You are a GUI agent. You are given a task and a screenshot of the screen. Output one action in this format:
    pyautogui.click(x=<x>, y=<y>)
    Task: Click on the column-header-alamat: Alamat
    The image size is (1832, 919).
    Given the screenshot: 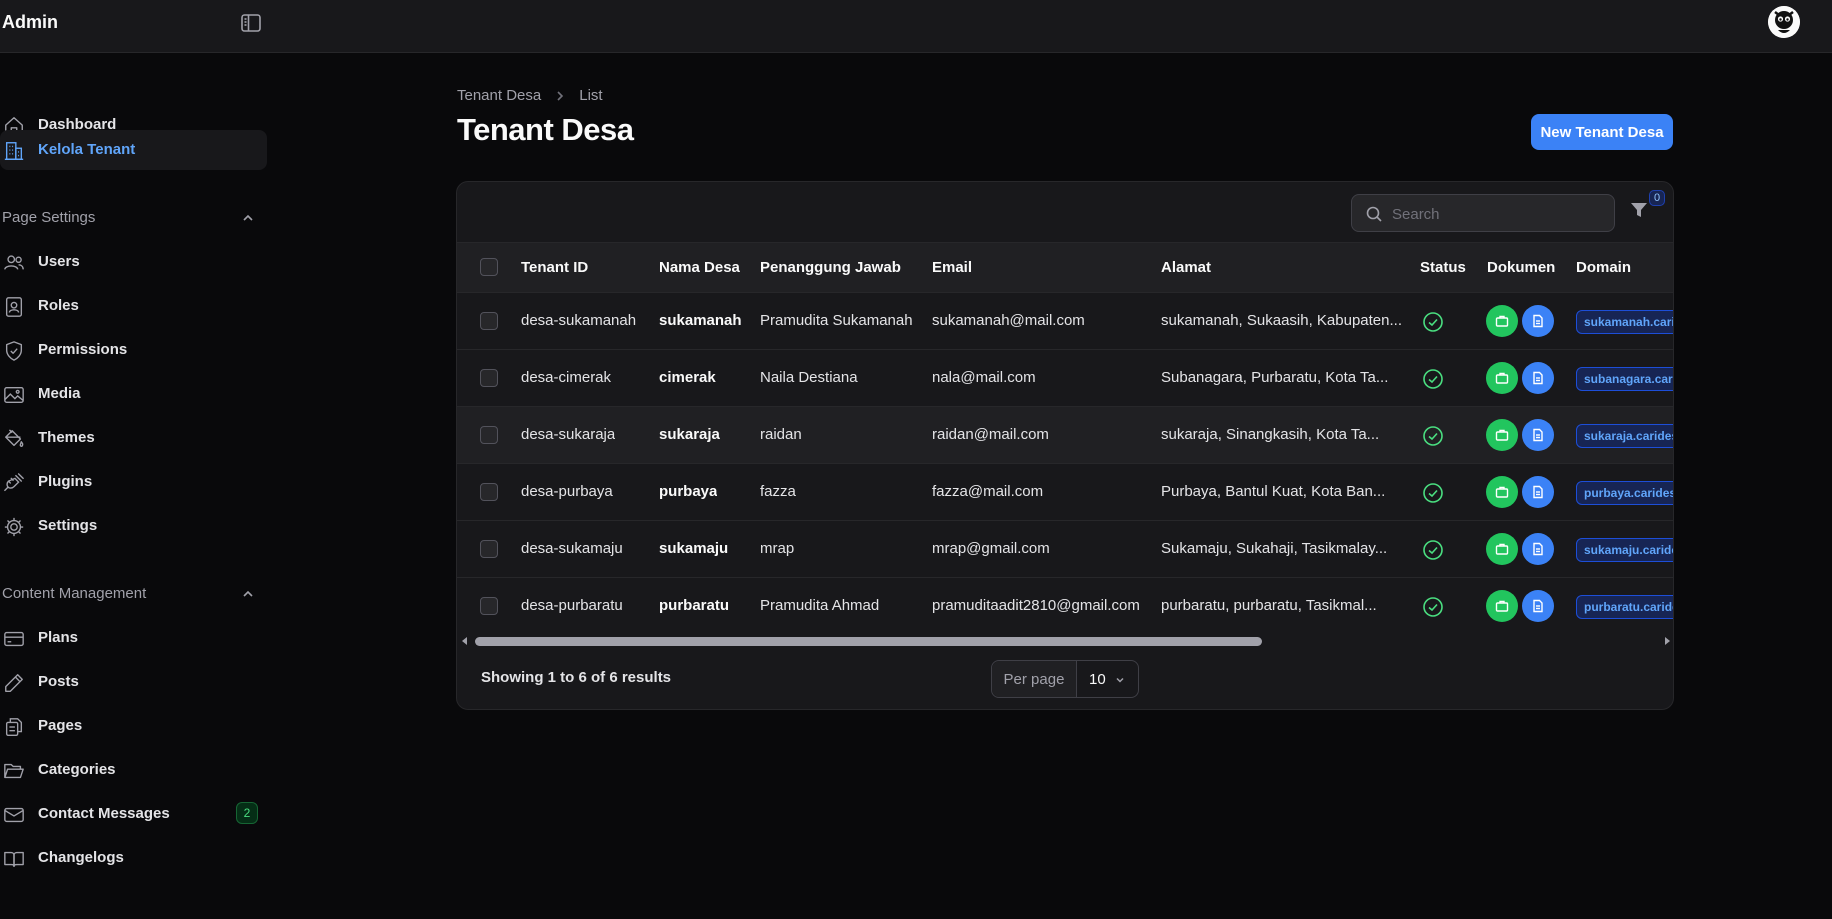 What is the action you would take?
    pyautogui.click(x=1186, y=267)
    